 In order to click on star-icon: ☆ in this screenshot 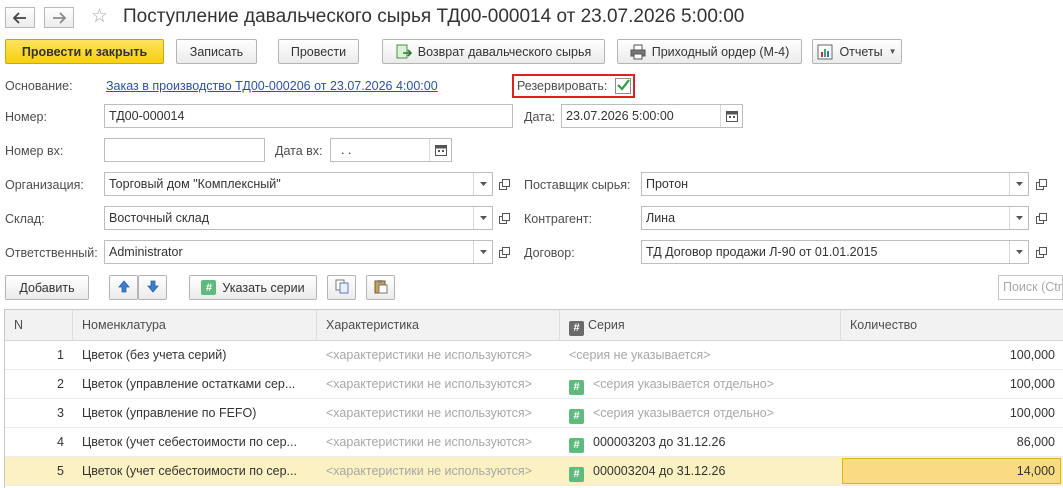, I will do `click(99, 17)`.